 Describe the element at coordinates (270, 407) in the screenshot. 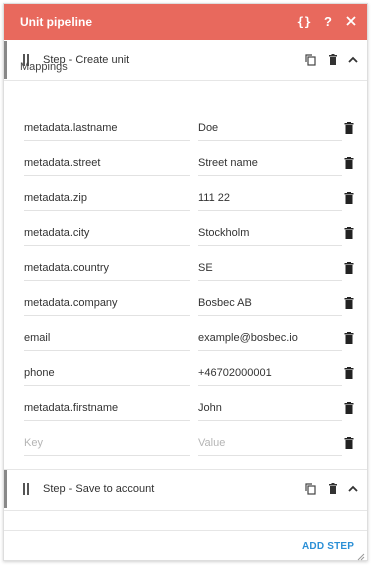

I see `mapping-value-input: John` at that location.